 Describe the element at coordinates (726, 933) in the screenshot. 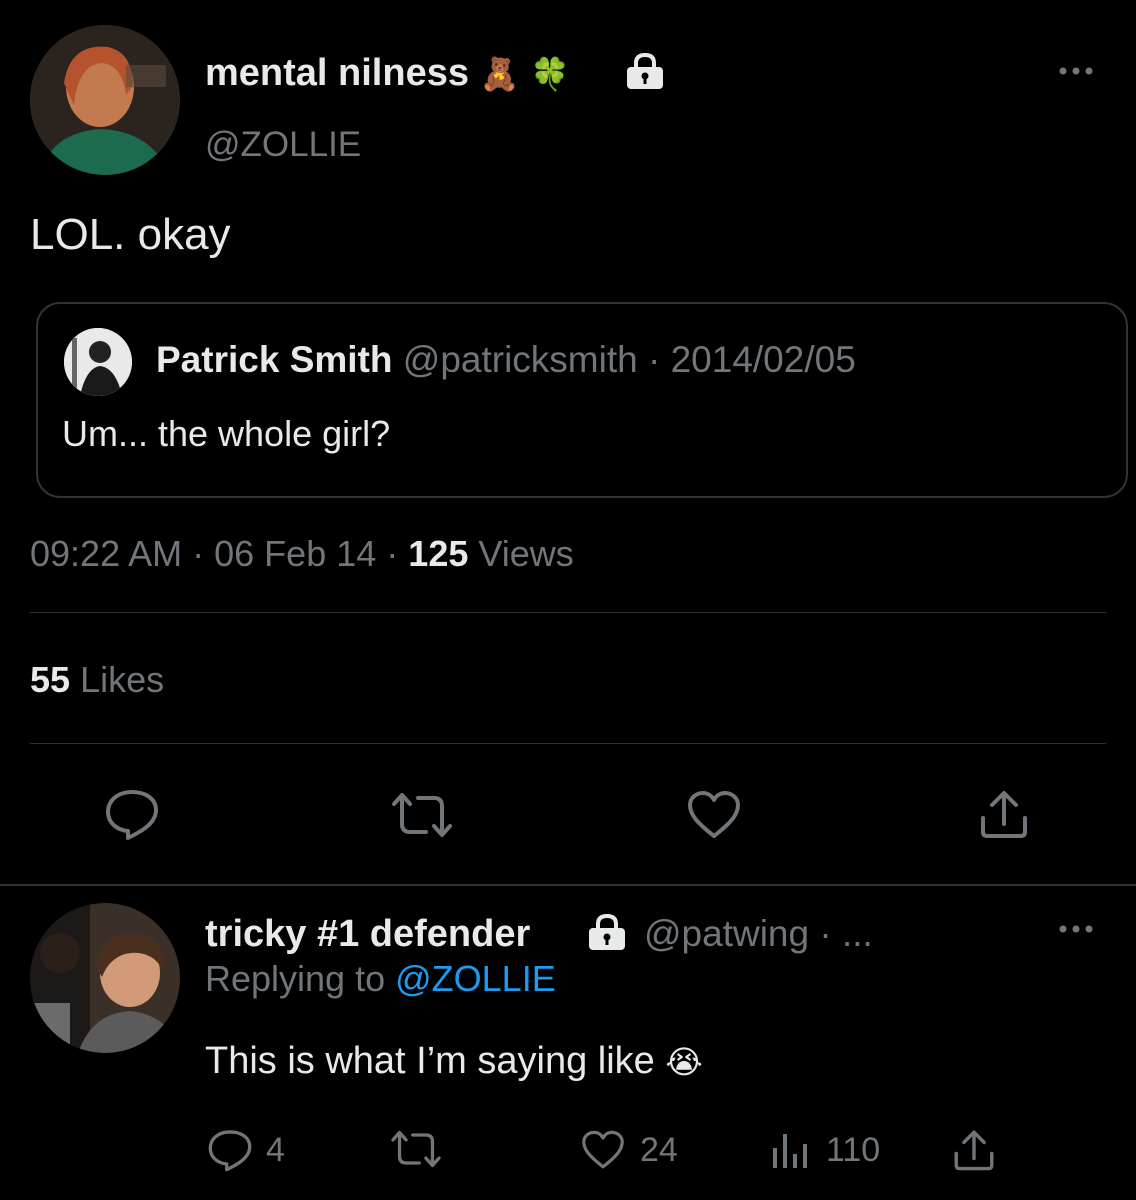

I see `reply-author-handle: @patwing` at that location.